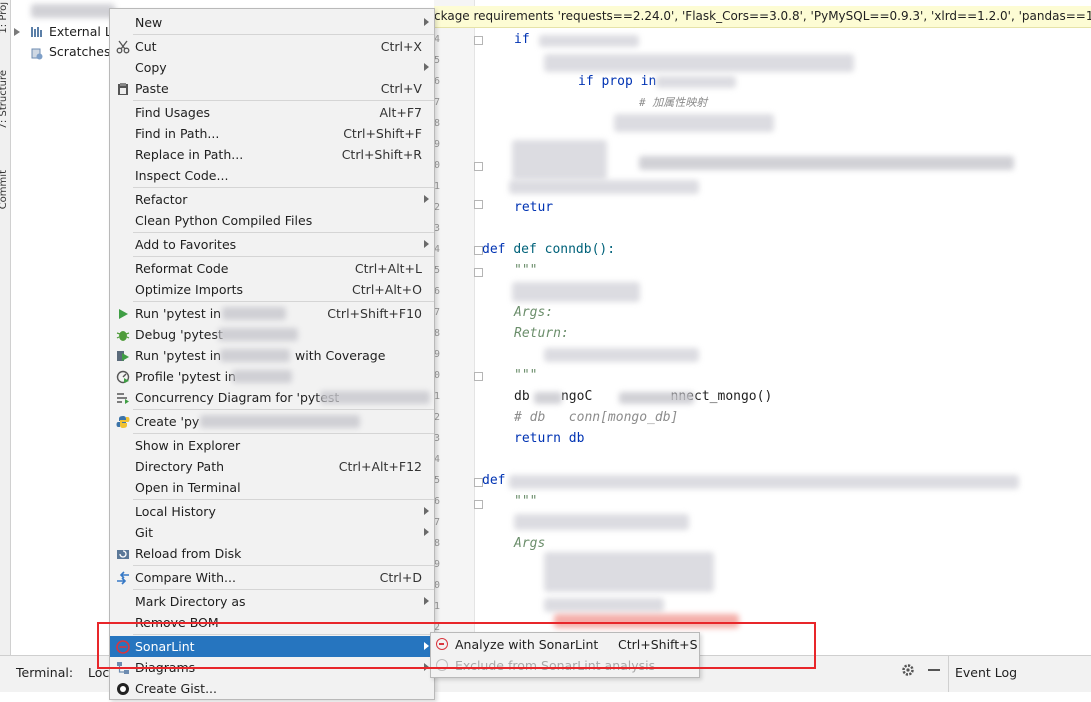 The width and height of the screenshot is (1091, 702). I want to click on menu-item-clean-python-compiled-files: Clean Python Compiled Files, so click(272, 220).